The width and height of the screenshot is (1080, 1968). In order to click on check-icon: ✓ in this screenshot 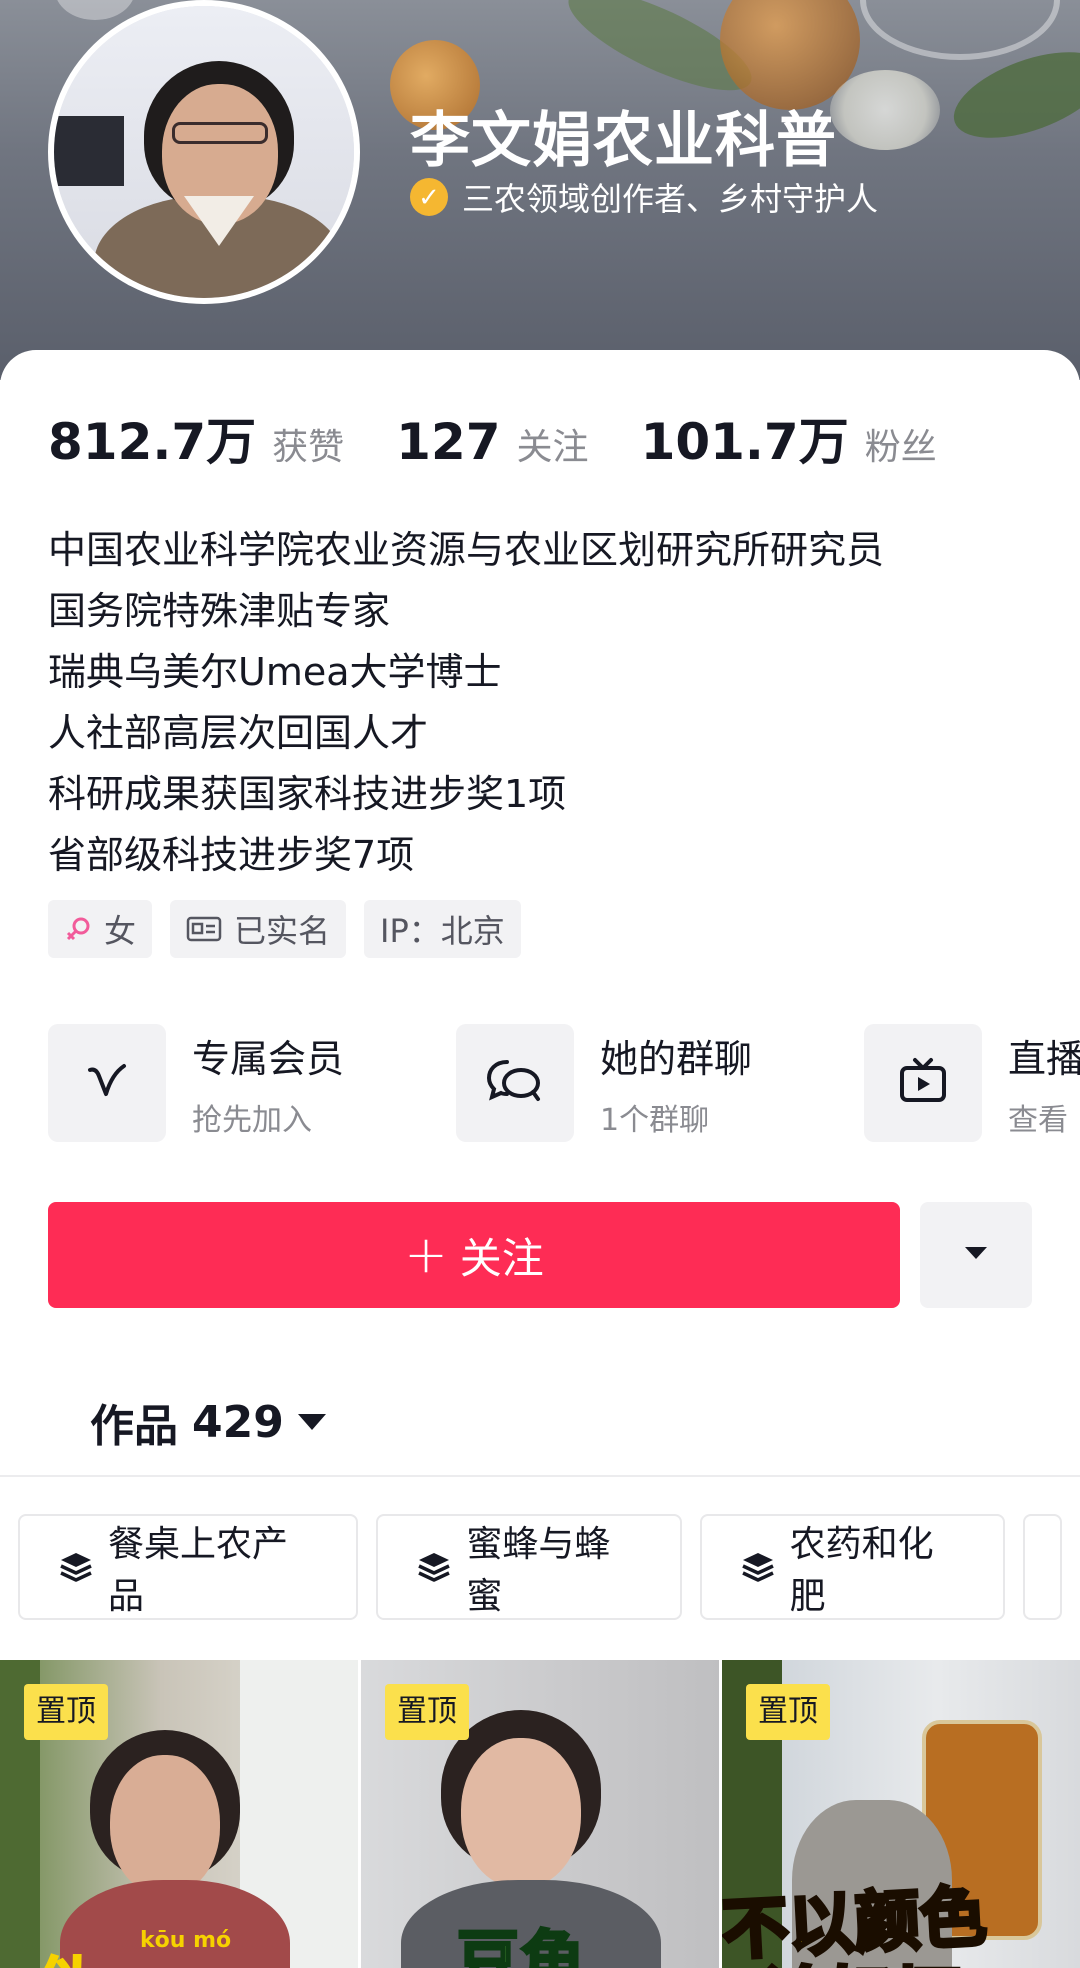, I will do `click(429, 197)`.